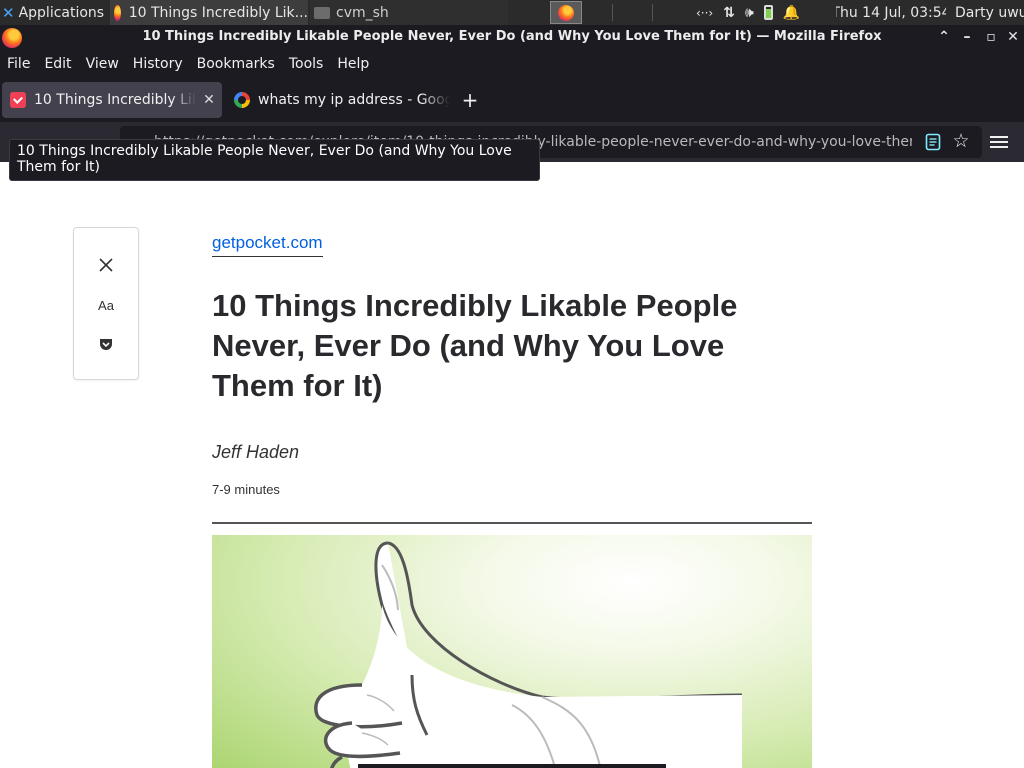  What do you see at coordinates (102, 64) in the screenshot?
I see `menu-view: View` at bounding box center [102, 64].